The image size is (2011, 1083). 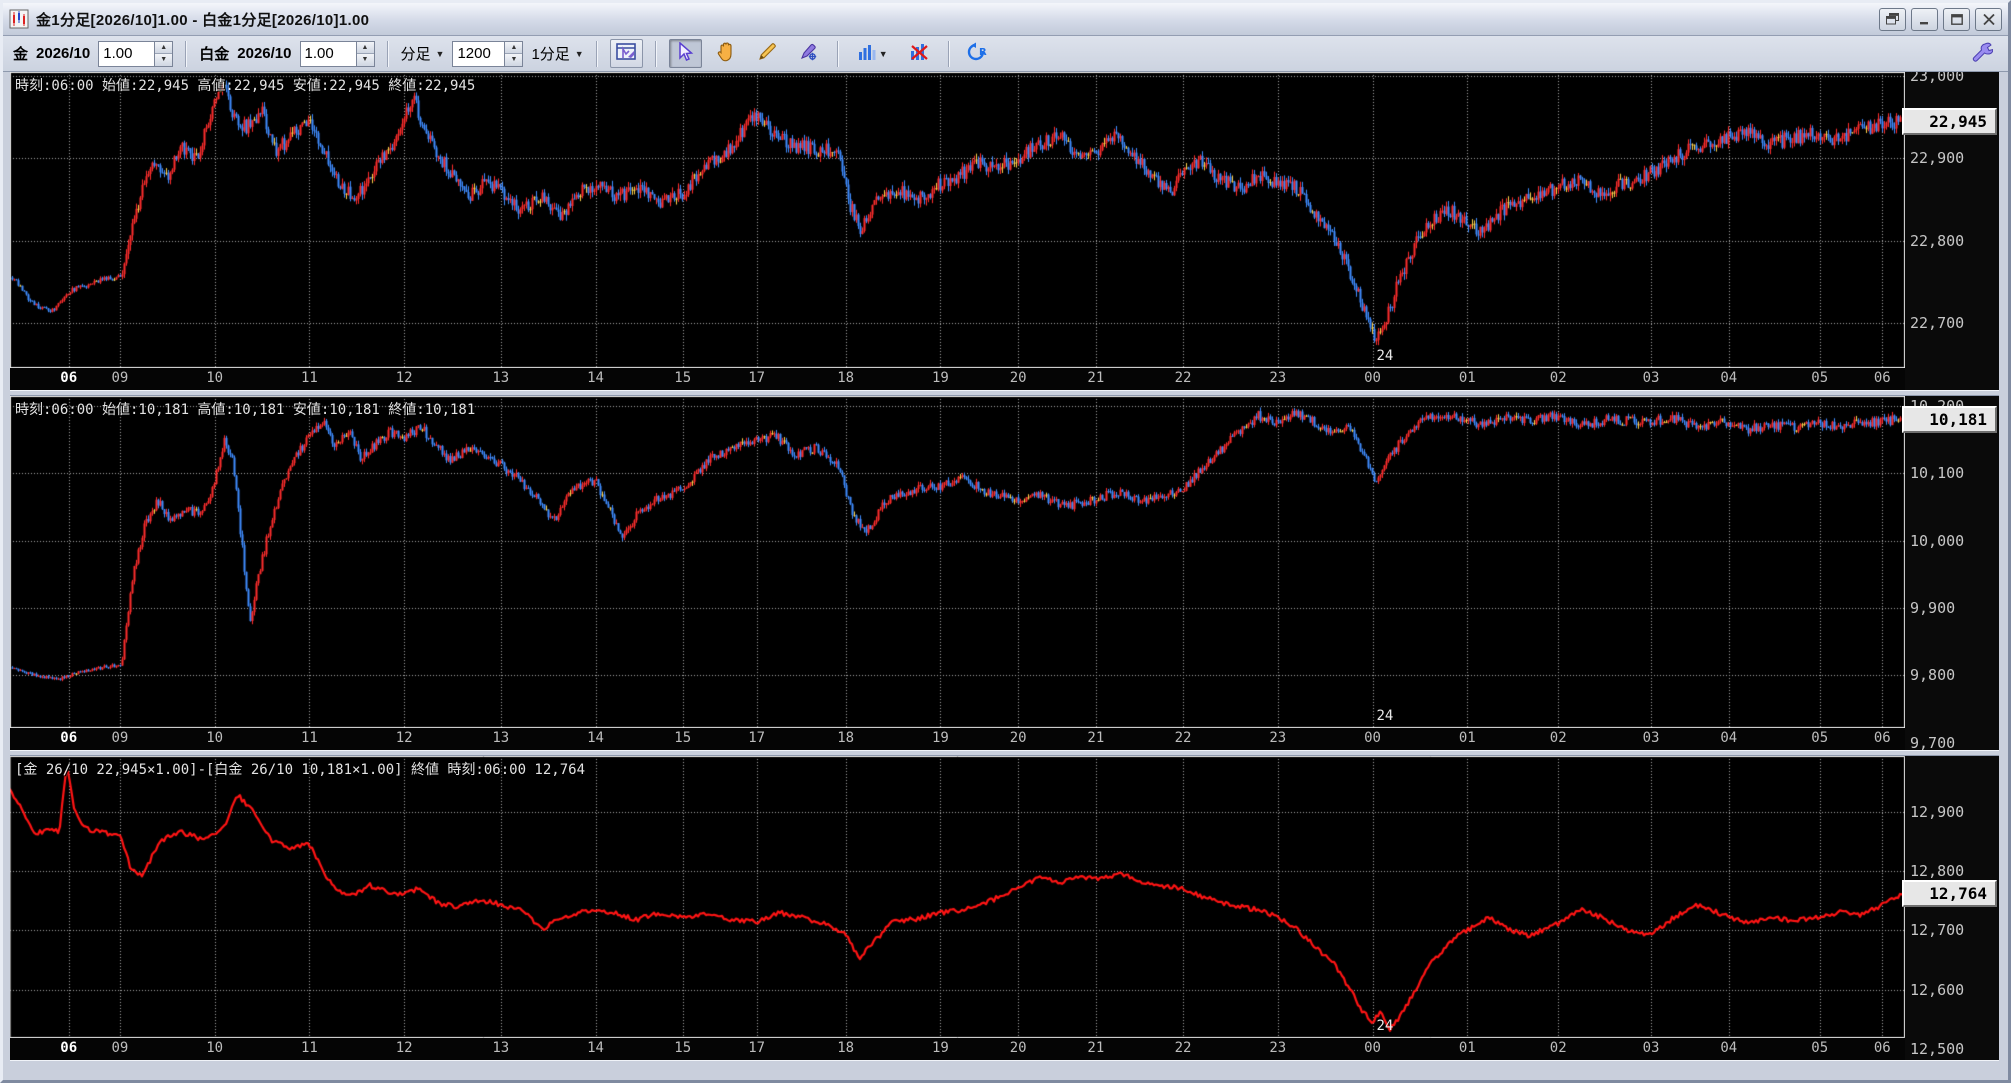 I want to click on time-tick-label: 14, so click(x=595, y=1048).